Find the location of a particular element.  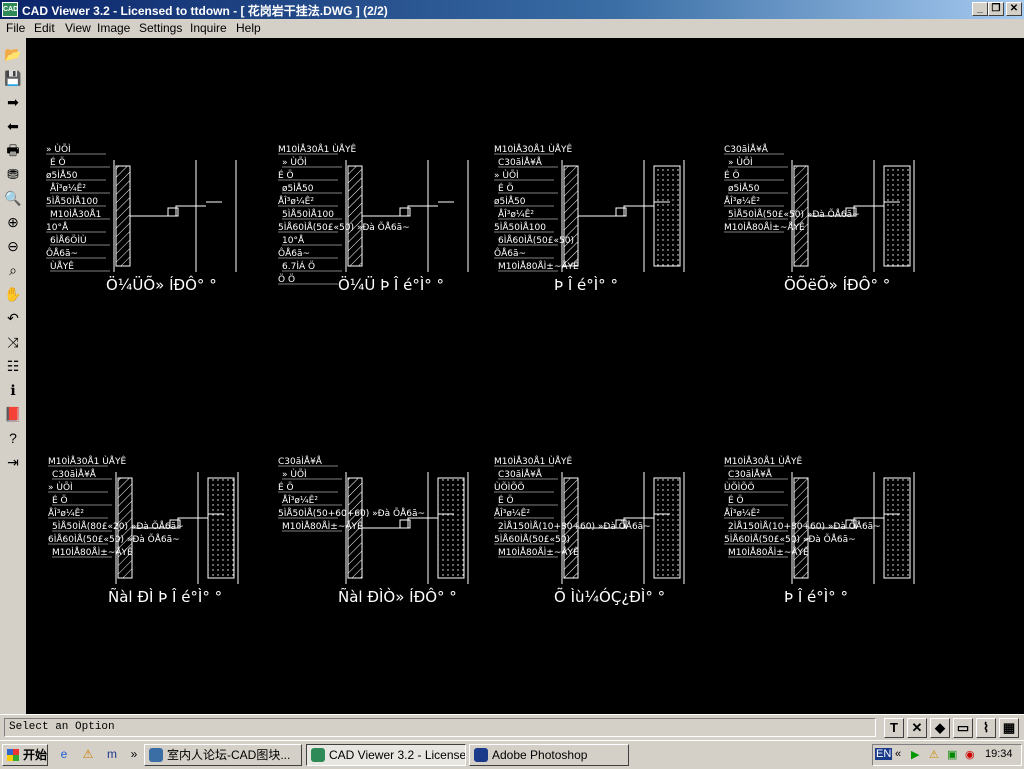

zoom-icon: 🔍 is located at coordinates (13, 198).